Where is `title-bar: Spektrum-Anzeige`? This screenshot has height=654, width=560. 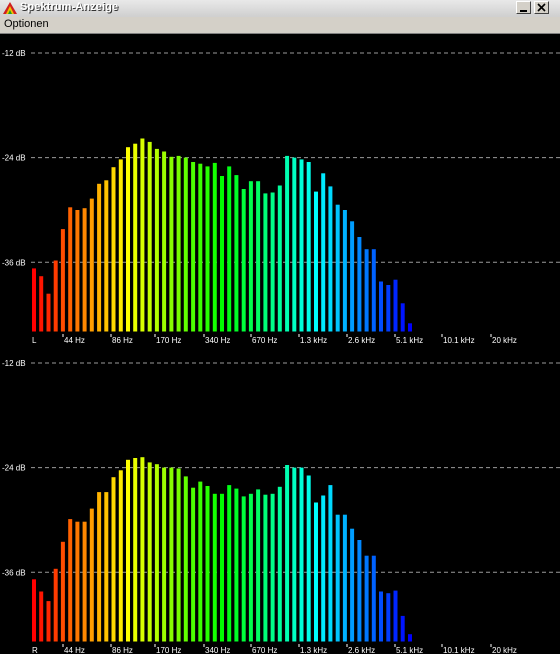 title-bar: Spektrum-Anzeige is located at coordinates (280, 9).